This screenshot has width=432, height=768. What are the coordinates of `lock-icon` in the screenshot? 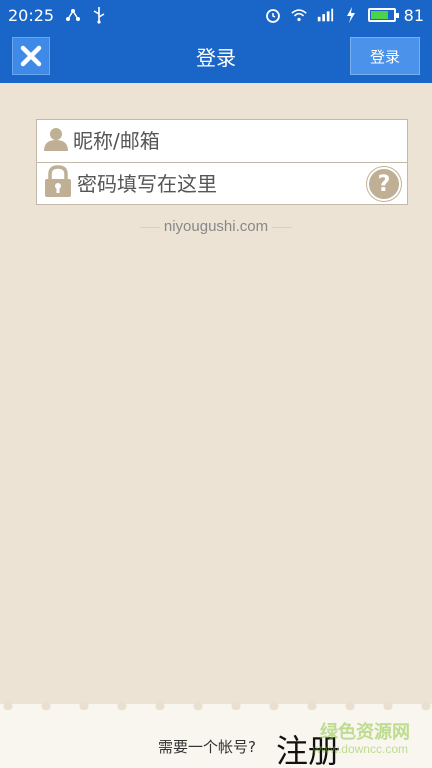 It's located at (58, 183).